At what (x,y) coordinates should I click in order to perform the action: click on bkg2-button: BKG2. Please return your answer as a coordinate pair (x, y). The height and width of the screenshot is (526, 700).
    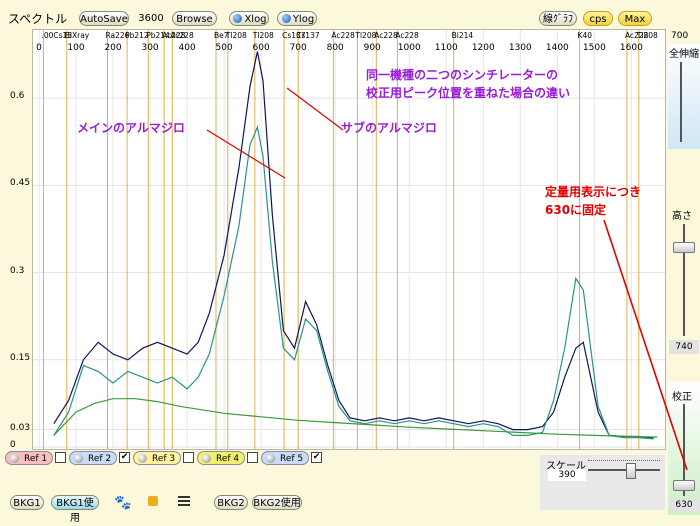
    Looking at the image, I should click on (231, 502).